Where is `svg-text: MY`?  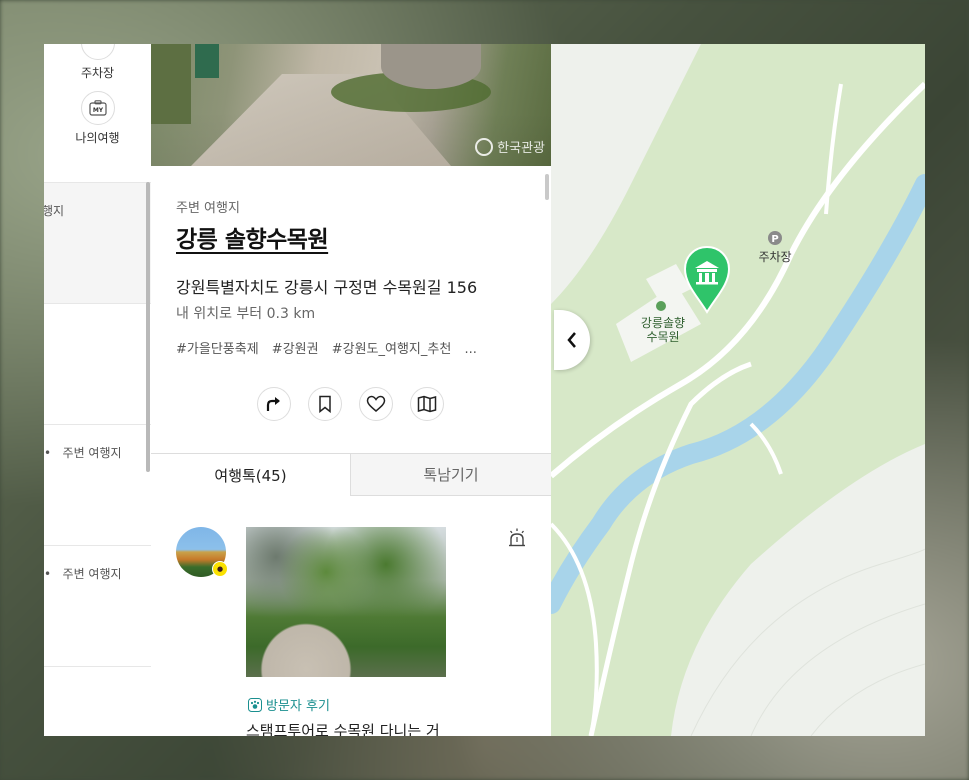 svg-text: MY is located at coordinates (97, 110).